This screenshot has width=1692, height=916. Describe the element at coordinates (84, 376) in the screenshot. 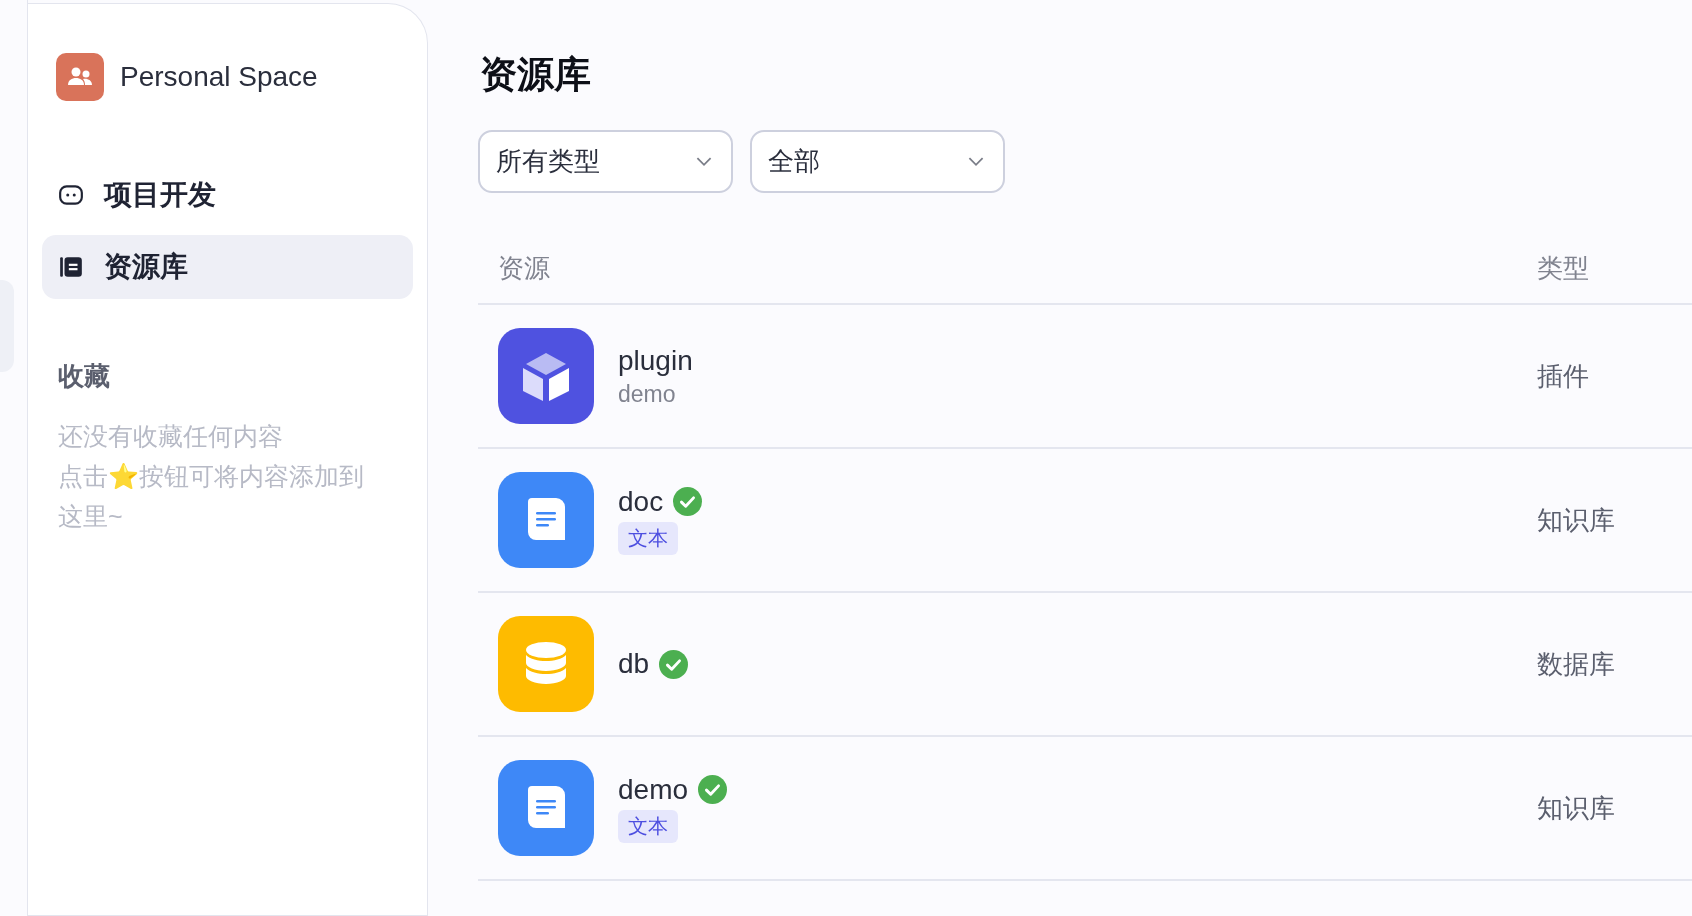

I see `section-title: 收藏` at that location.